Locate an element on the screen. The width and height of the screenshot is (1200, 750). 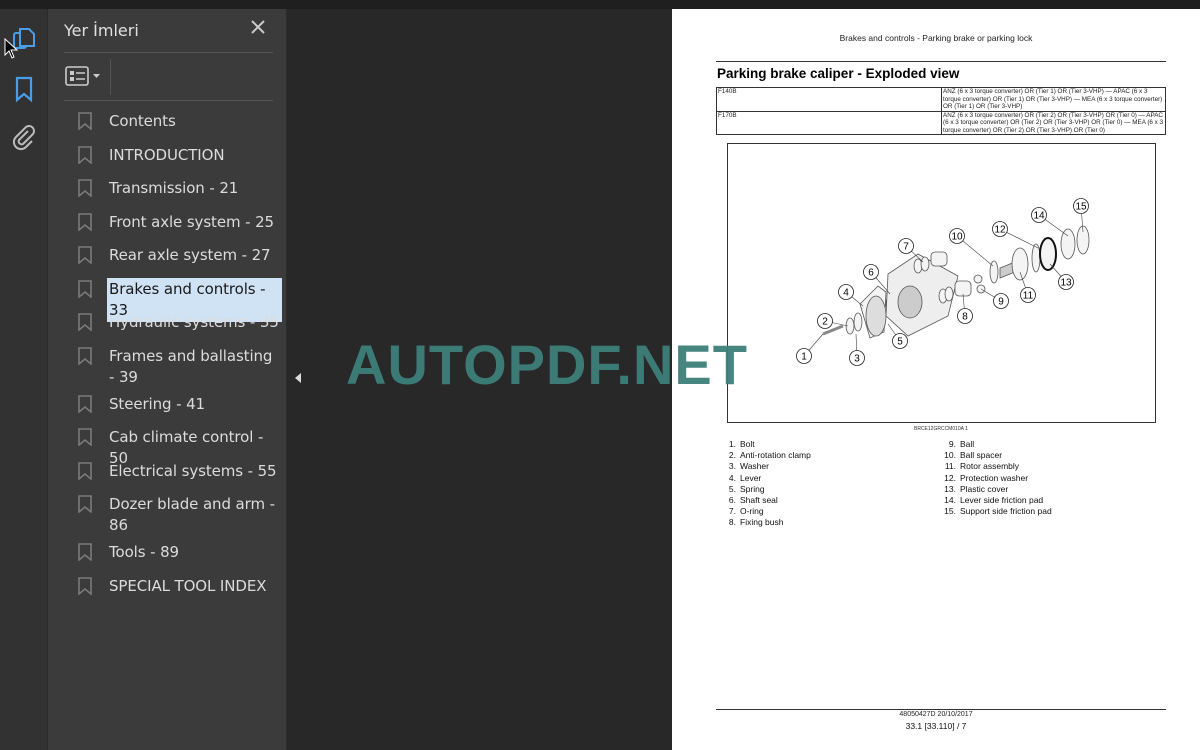
bookmark-item: Transmission - 21 is located at coordinates (180, 188).